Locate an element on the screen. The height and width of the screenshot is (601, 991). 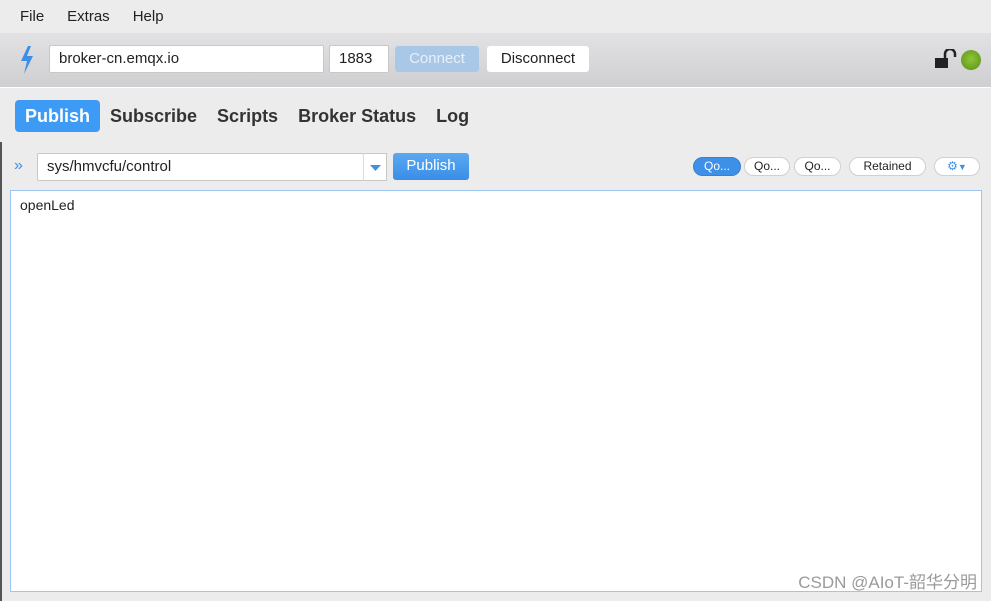
menu-help: Help is located at coordinates (148, 16).